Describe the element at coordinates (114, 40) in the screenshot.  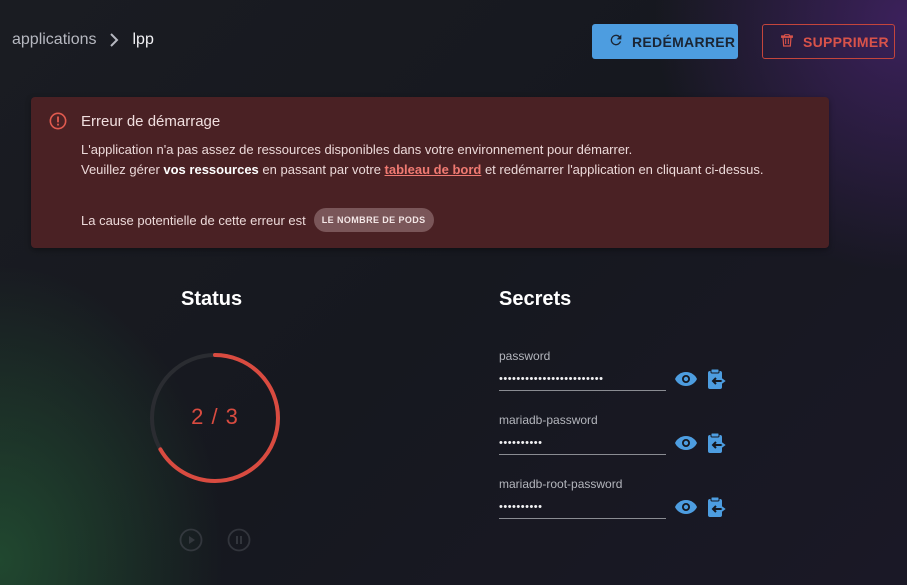
I see `chevron-right-icon` at that location.